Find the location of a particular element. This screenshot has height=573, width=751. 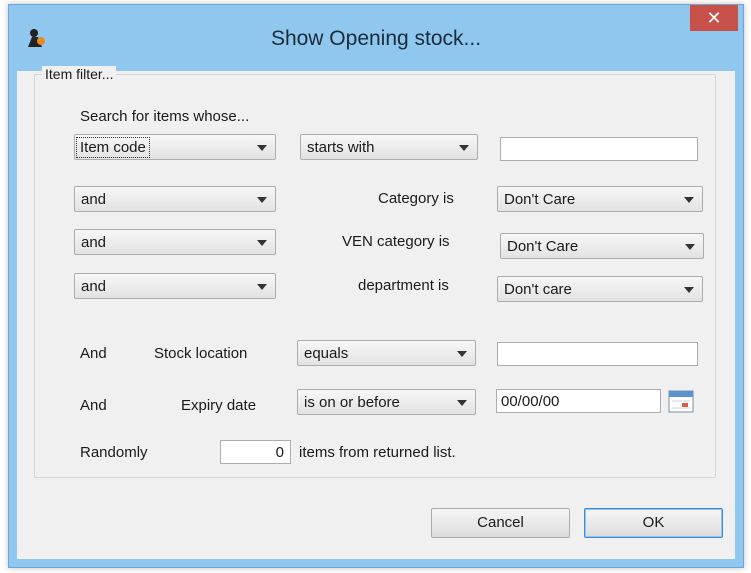

ven-category-select-value: Don't Care is located at coordinates (543, 246).